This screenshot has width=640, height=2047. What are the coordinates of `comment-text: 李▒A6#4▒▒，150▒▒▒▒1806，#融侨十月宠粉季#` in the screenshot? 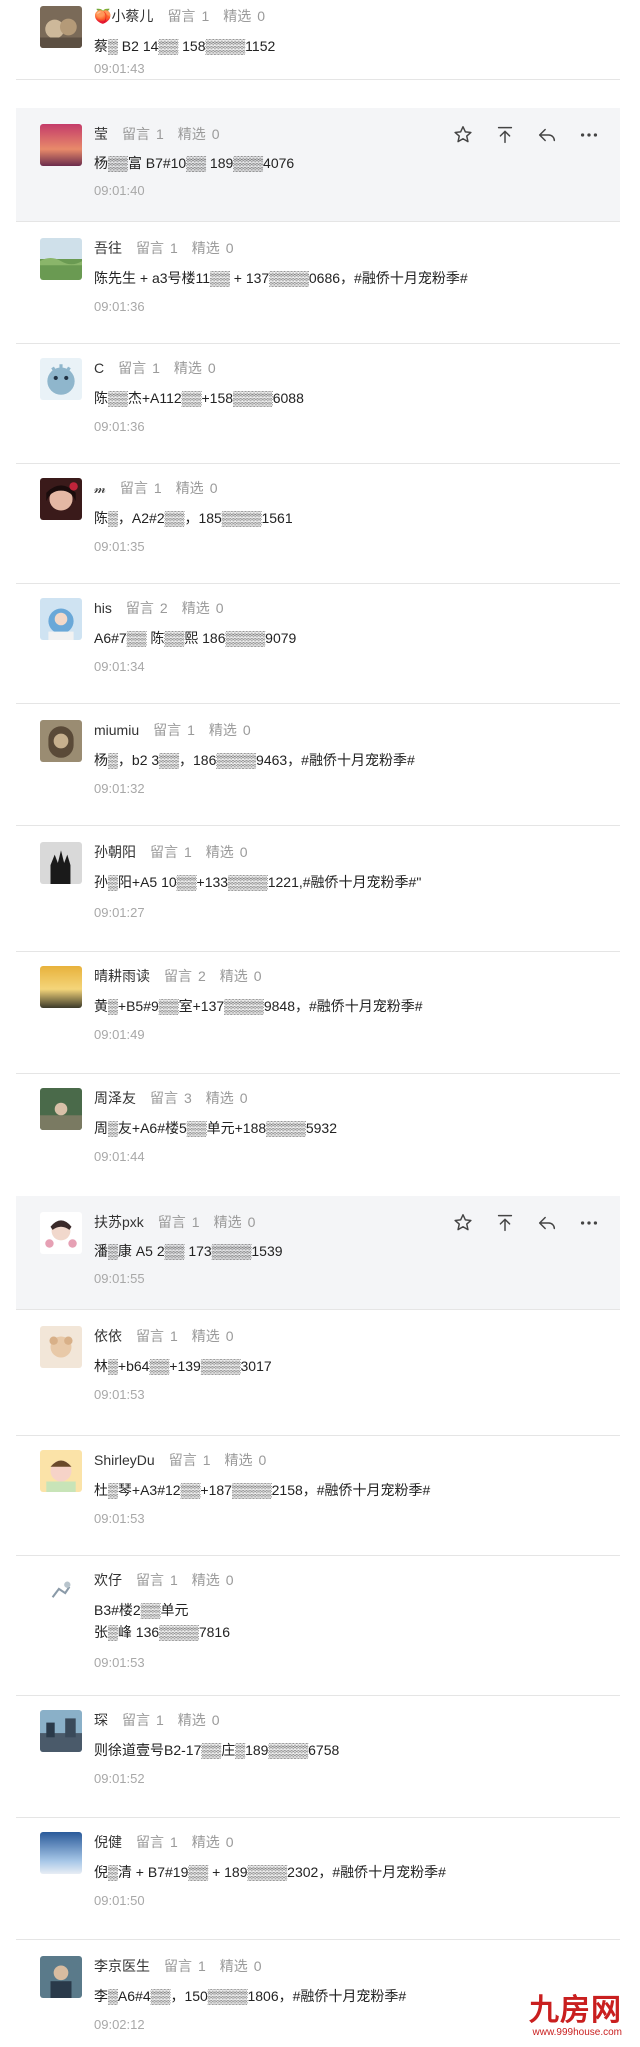 It's located at (250, 1996).